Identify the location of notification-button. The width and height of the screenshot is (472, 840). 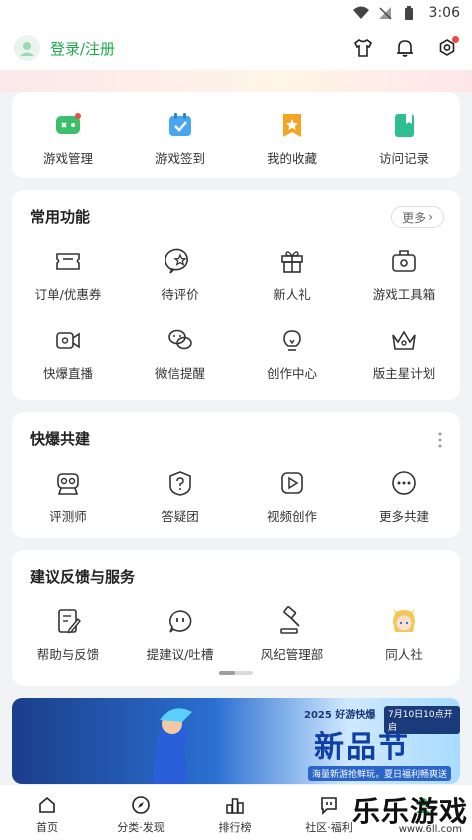
(405, 48).